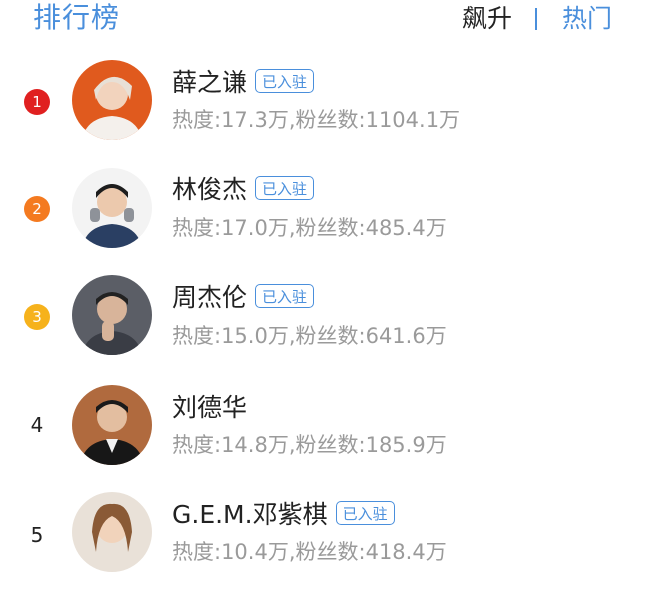 This screenshot has height=590, width=650. I want to click on artist-stats-1: 热度:17.3万,粉丝数:1104.1万, so click(316, 120).